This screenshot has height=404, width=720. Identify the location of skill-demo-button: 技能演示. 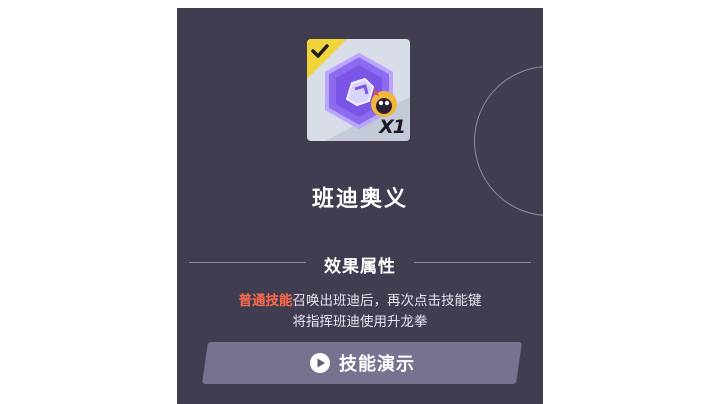
(362, 363).